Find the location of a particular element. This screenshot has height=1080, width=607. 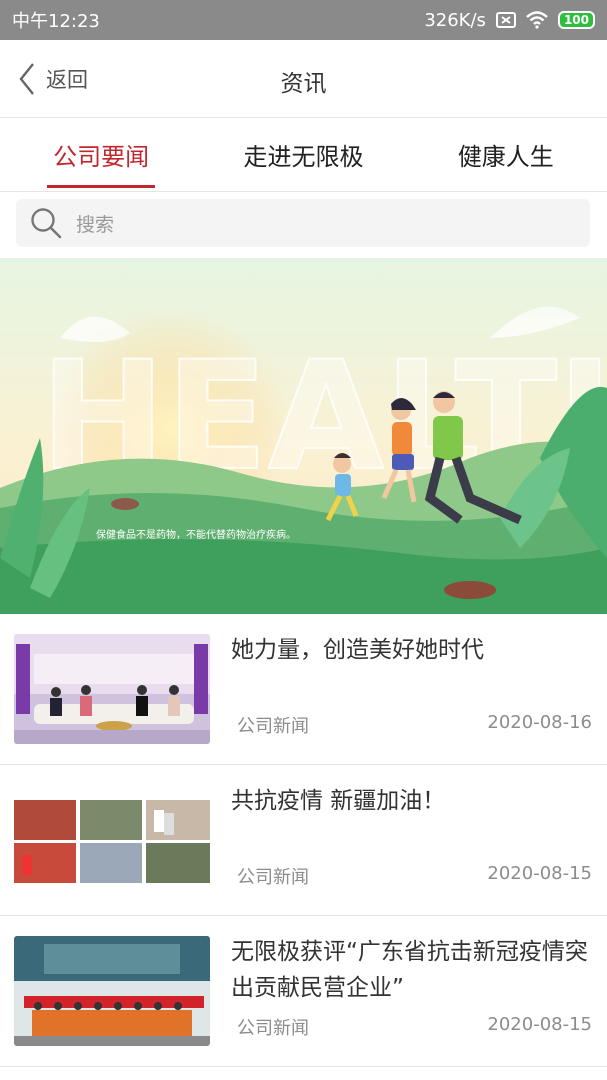

collage-image is located at coordinates (112, 840).